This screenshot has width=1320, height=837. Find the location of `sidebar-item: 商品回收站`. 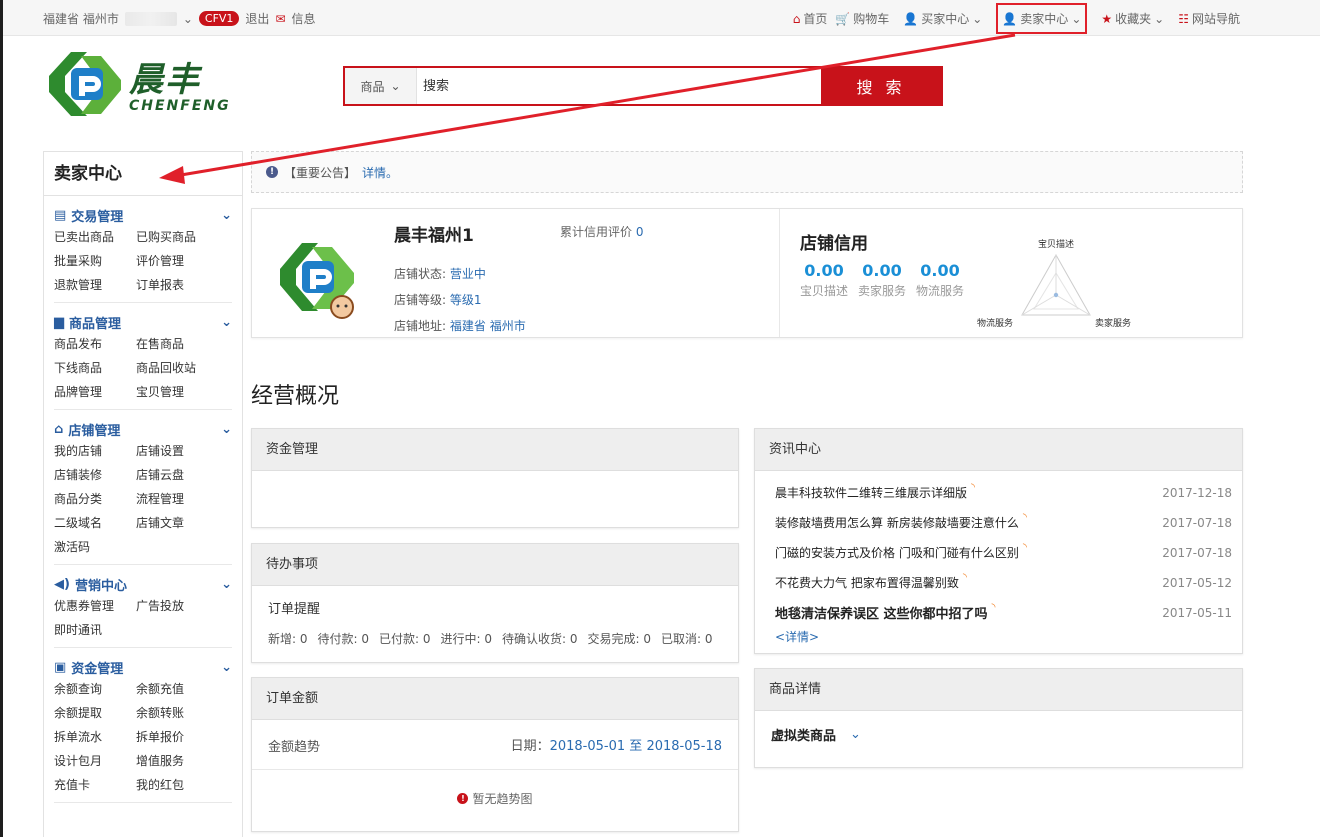

sidebar-item: 商品回收站 is located at coordinates (177, 368).